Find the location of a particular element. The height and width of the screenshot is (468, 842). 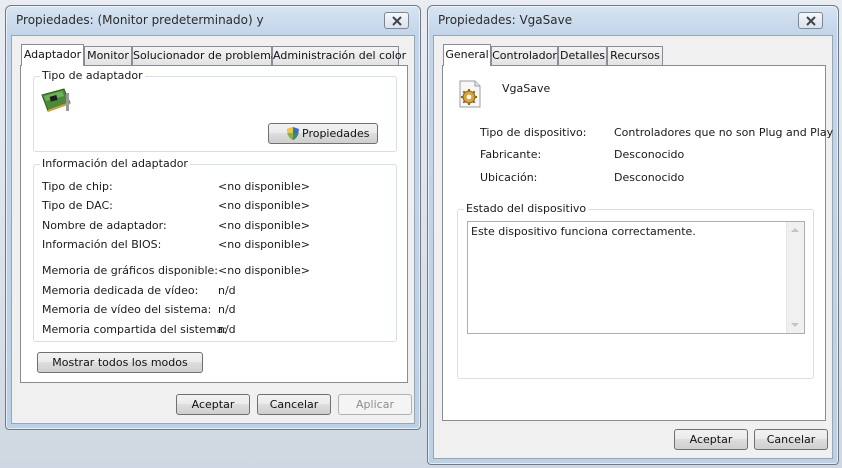

title-bar: Propiedades: VgaSave is located at coordinates (633, 21).